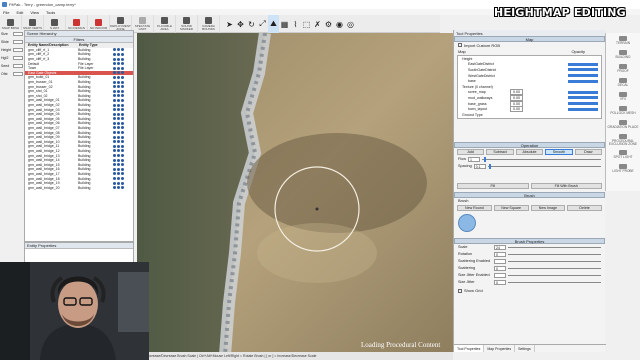 The image size is (640, 360). What do you see at coordinates (79, 187) in the screenshot?
I see `hierarchy-row: grm_wall_bridge_20 Building` at bounding box center [79, 187].